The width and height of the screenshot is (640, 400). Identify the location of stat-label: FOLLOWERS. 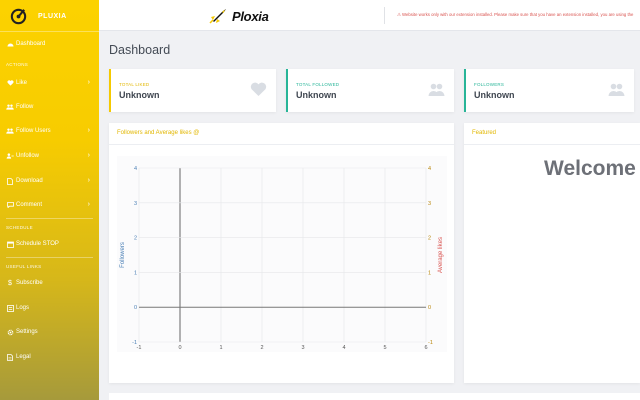
(489, 84).